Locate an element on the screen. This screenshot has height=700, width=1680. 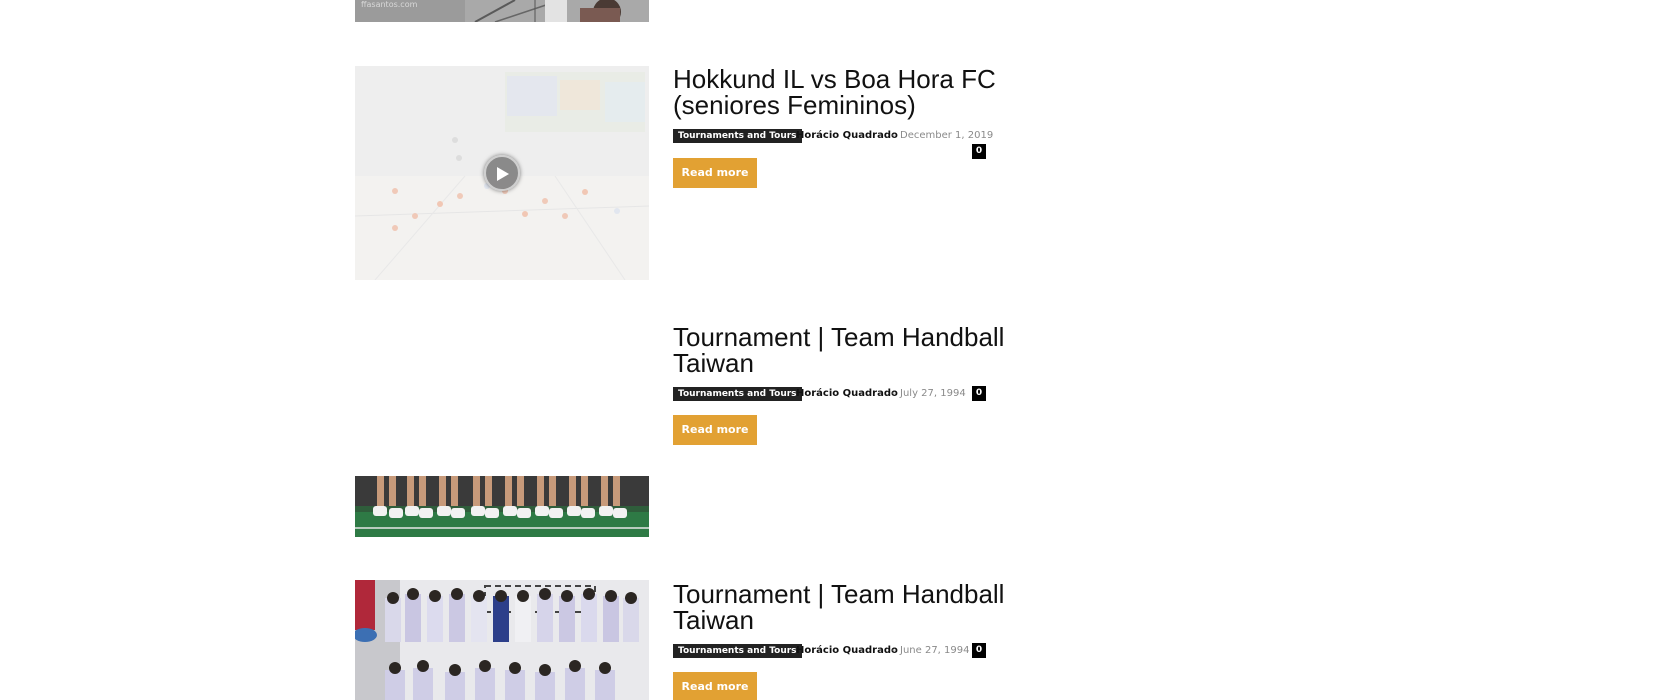
post-thumbnail: ffasantos.com is located at coordinates (502, 11).